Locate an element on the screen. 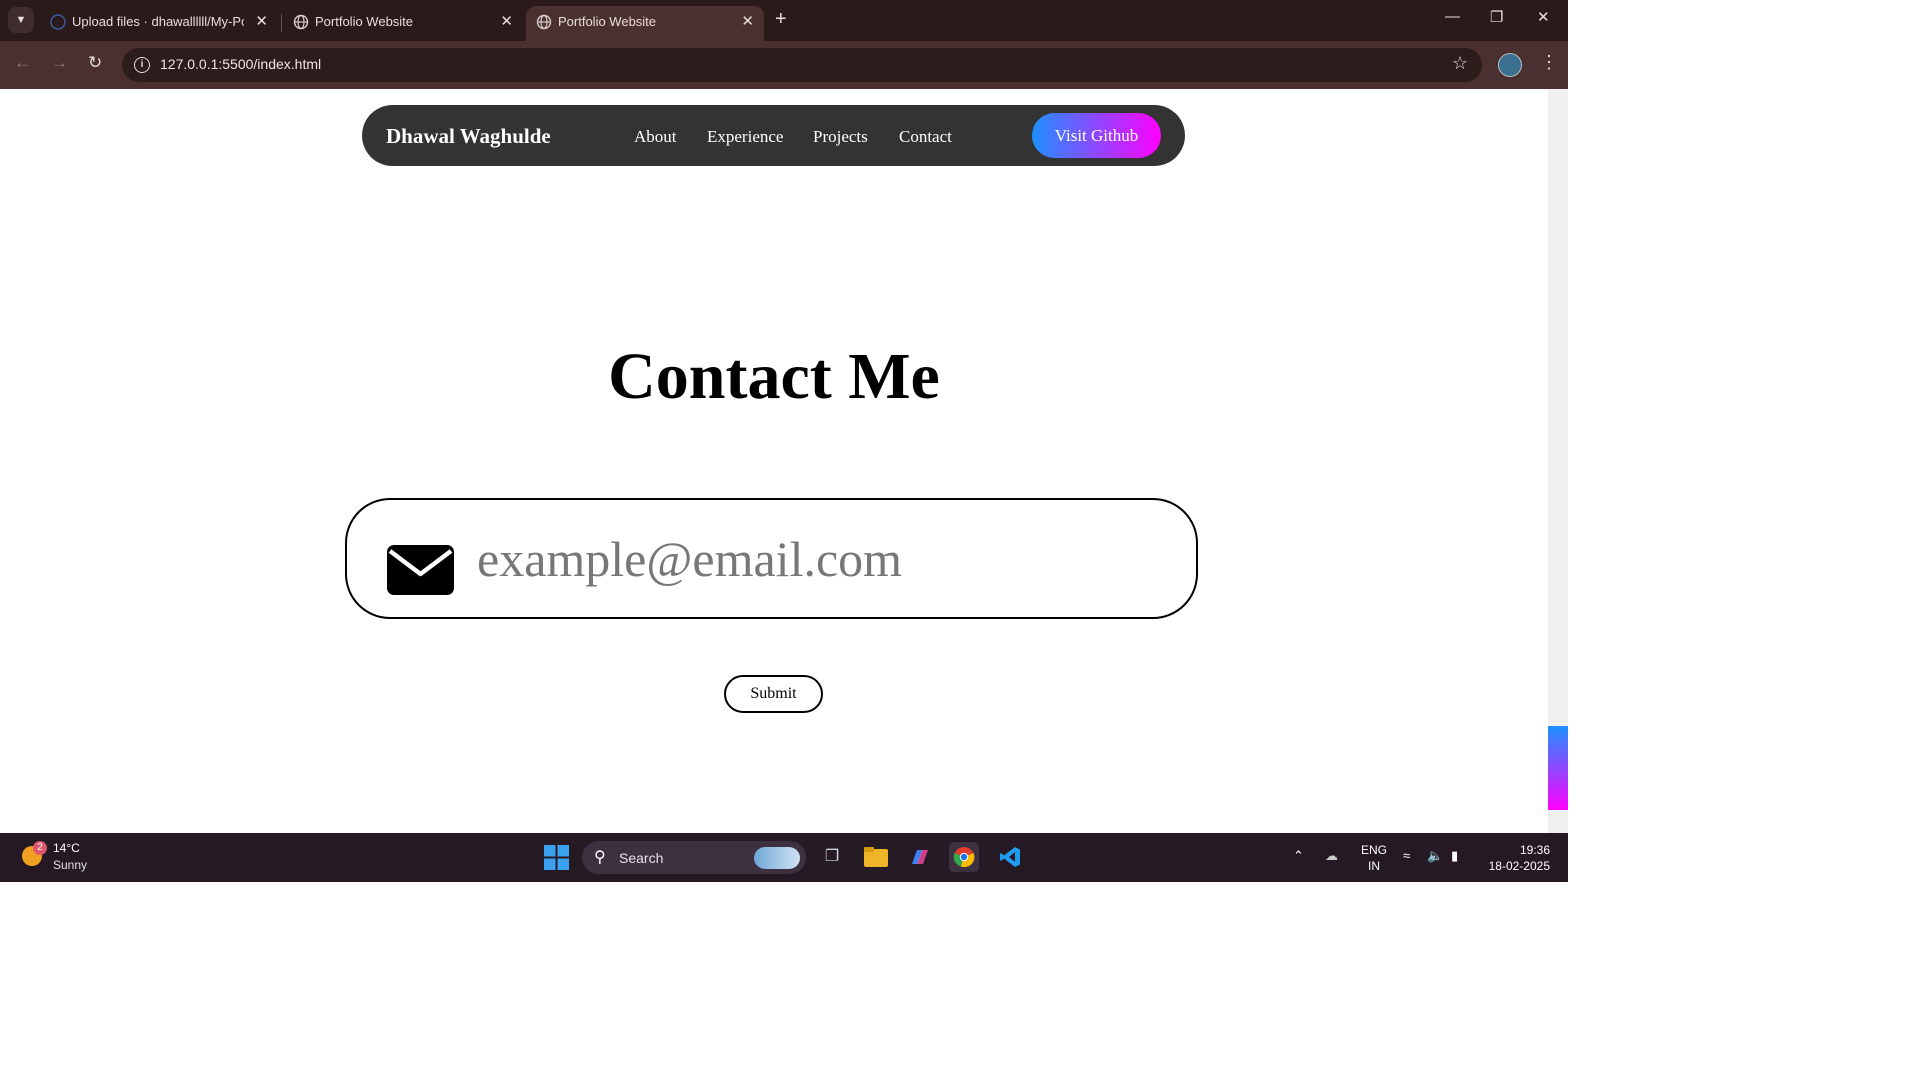 The height and width of the screenshot is (1080, 1920). envelope-icon is located at coordinates (420, 570).